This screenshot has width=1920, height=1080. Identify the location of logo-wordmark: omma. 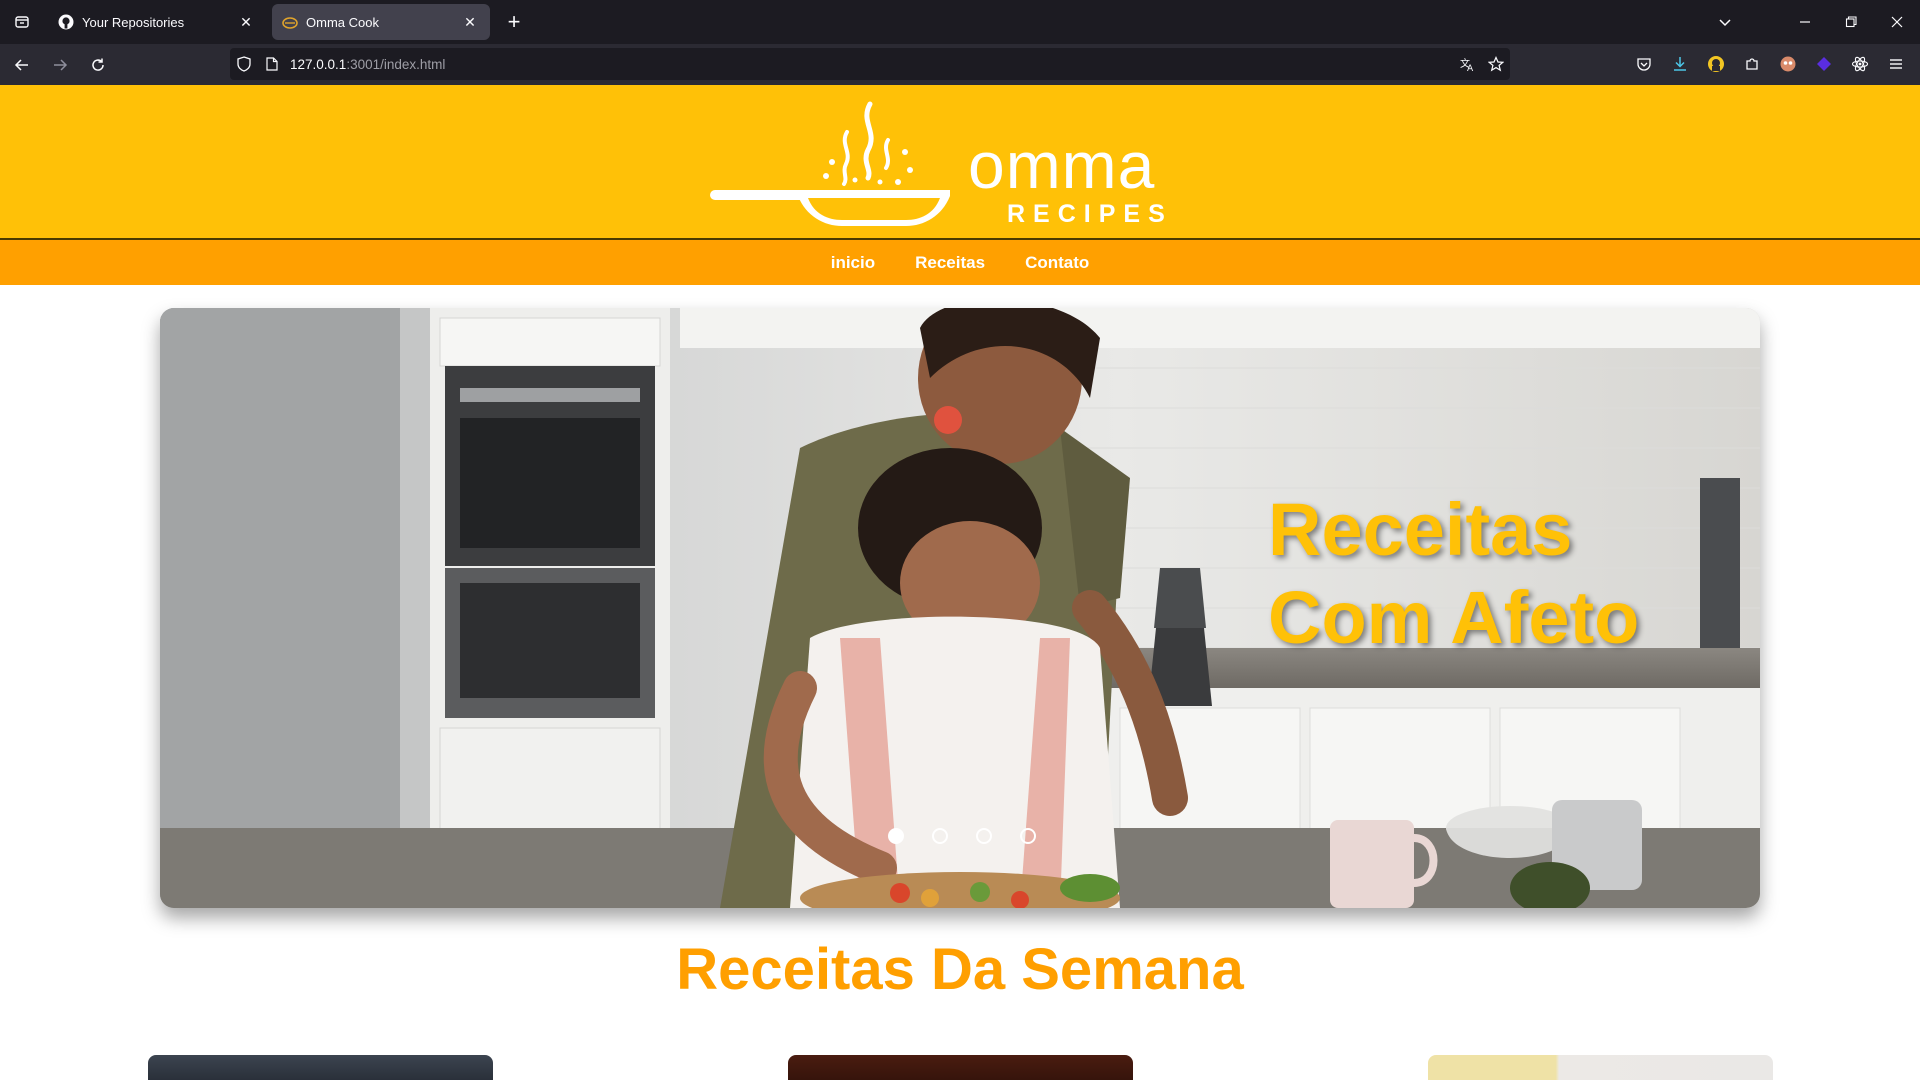
(1062, 164).